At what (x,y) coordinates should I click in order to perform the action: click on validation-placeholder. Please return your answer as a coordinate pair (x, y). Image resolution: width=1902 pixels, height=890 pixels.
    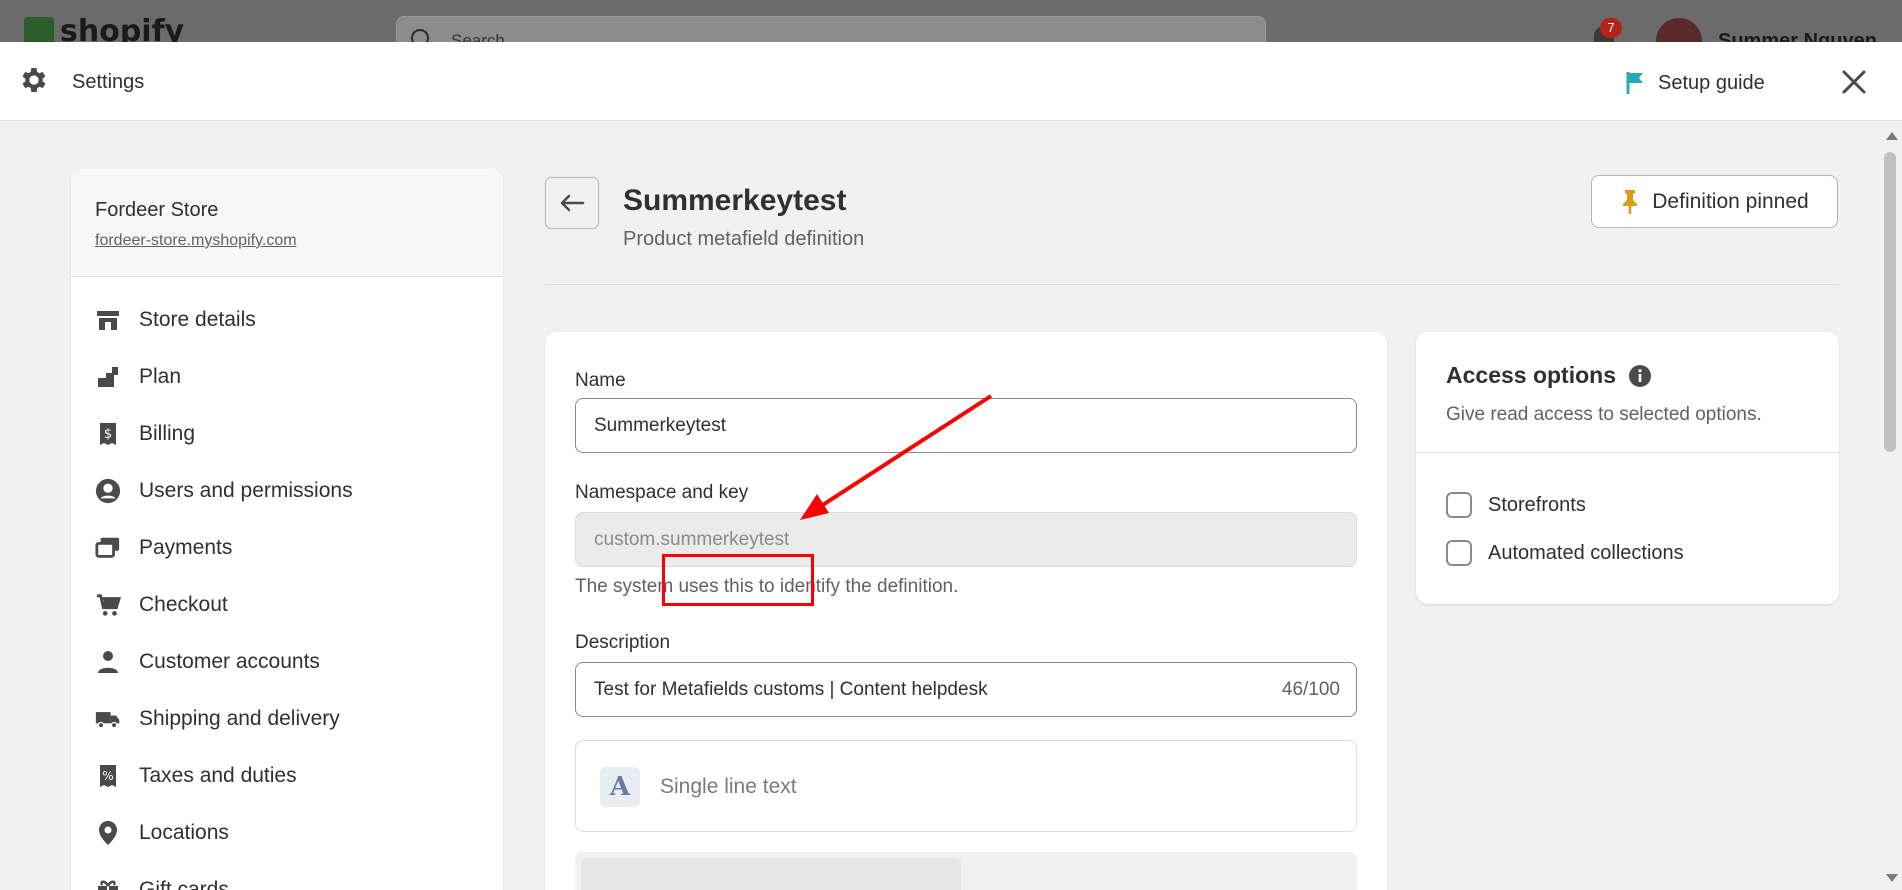
    Looking at the image, I should click on (771, 874).